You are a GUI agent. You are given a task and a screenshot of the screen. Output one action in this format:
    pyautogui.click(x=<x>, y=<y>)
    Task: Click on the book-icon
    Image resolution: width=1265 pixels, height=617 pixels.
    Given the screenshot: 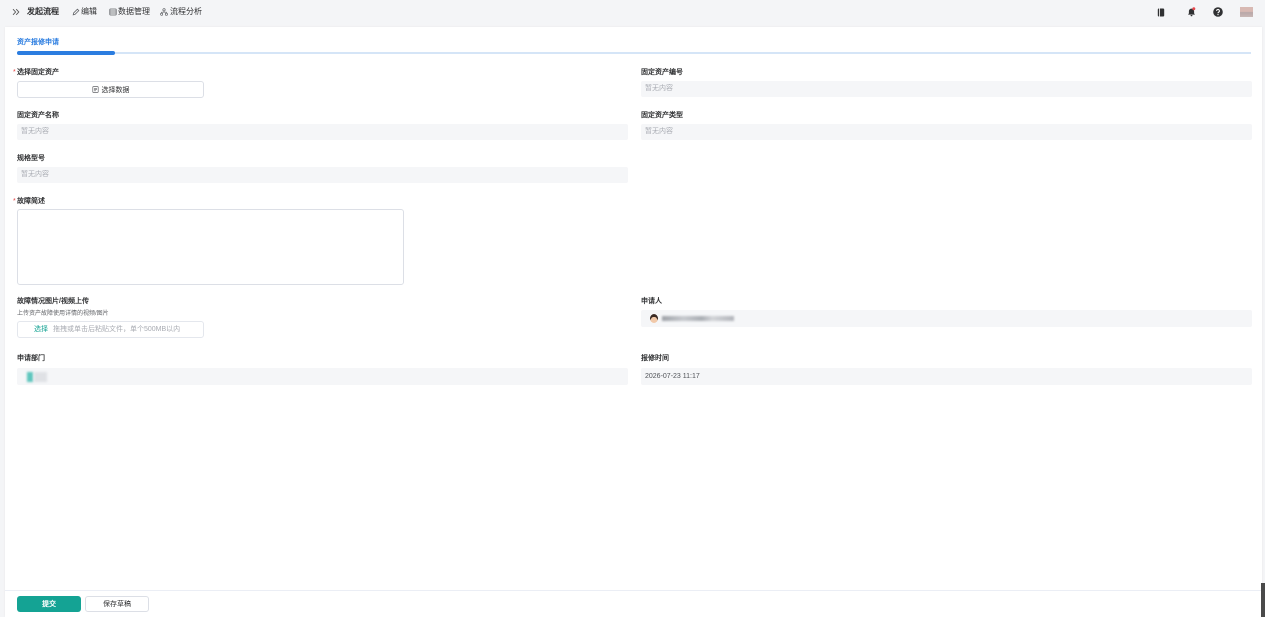 What is the action you would take?
    pyautogui.click(x=1161, y=12)
    